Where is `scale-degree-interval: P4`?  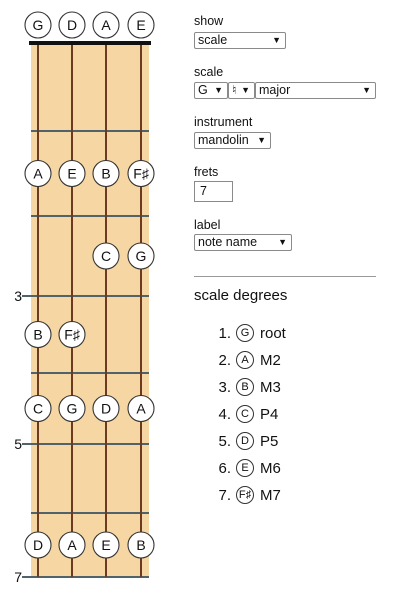
scale-degree-interval: P4 is located at coordinates (269, 414).